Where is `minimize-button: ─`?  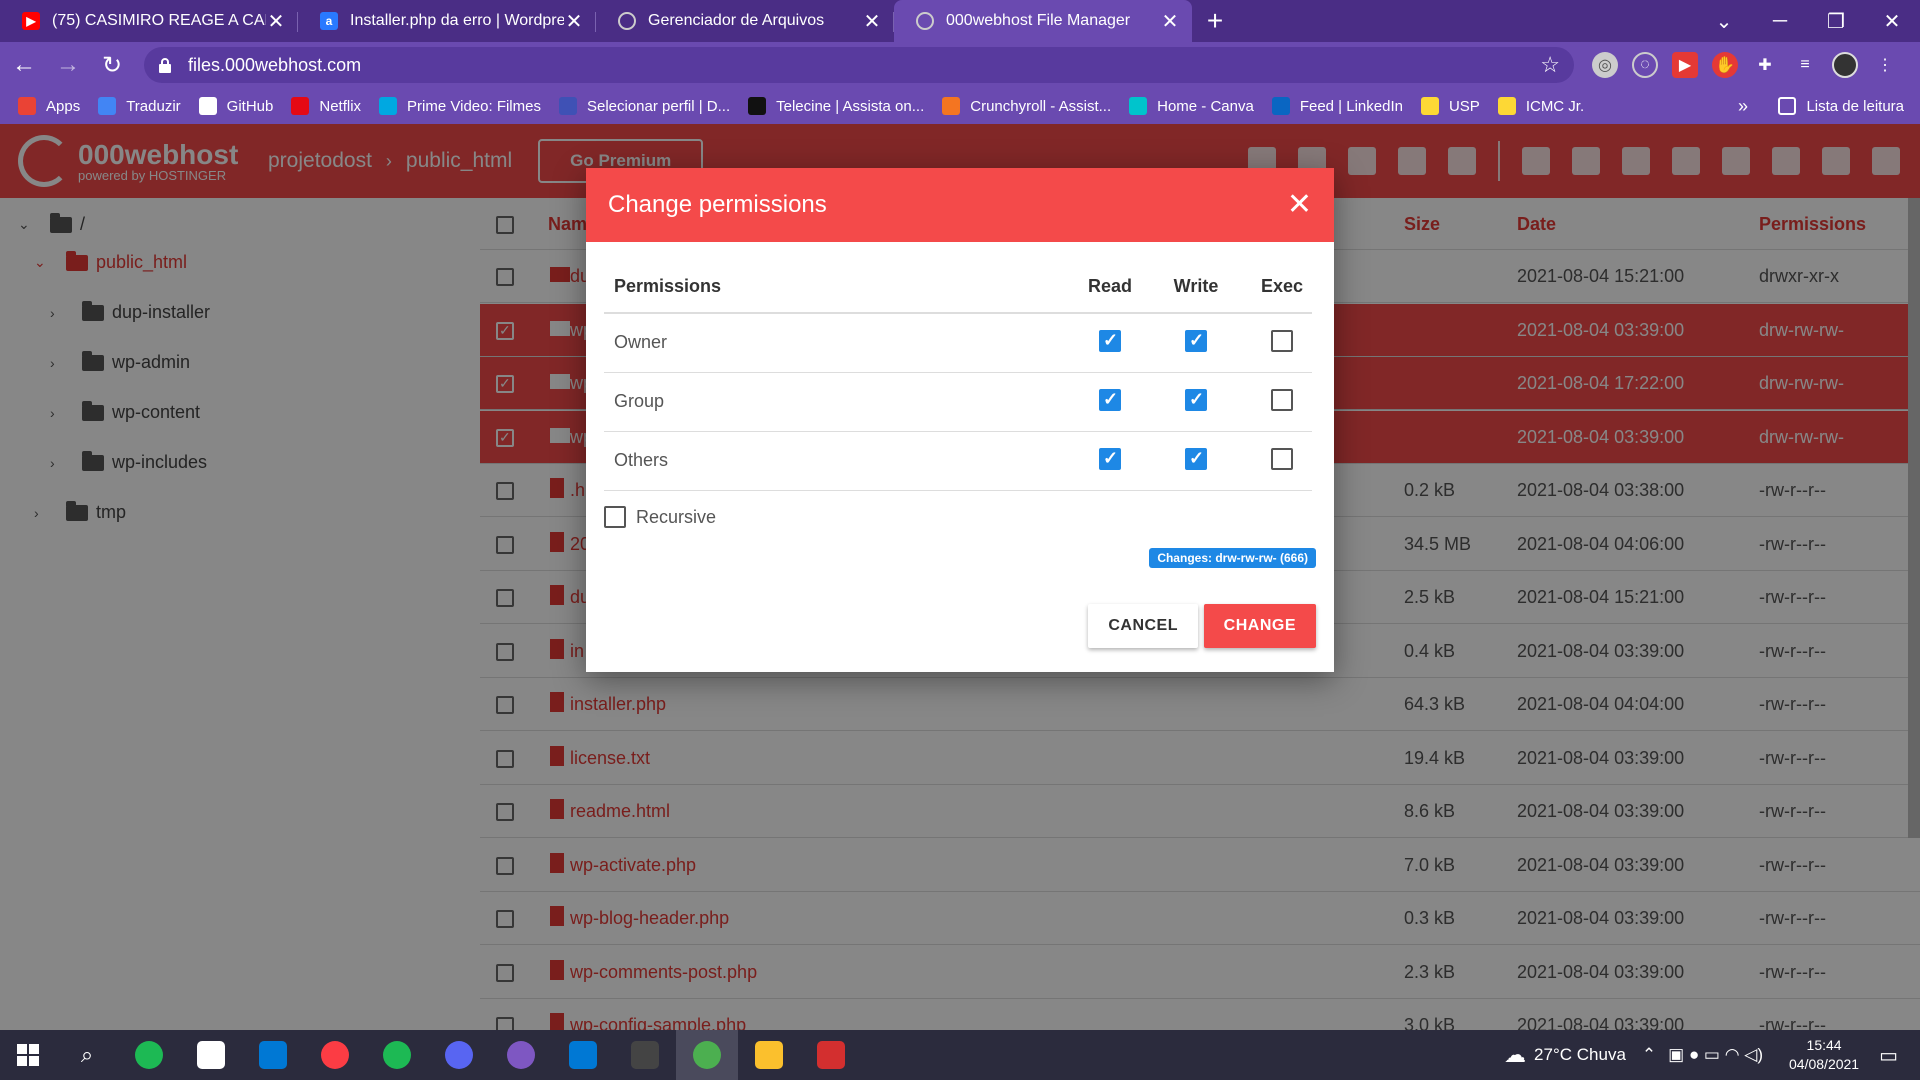
minimize-button: ─ is located at coordinates (1780, 21).